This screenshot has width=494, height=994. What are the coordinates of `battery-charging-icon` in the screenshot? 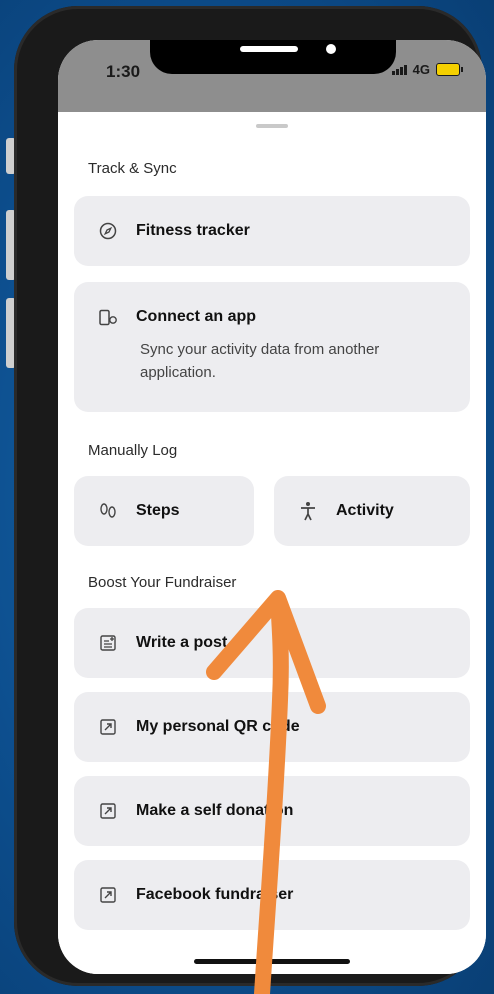 It's located at (449, 69).